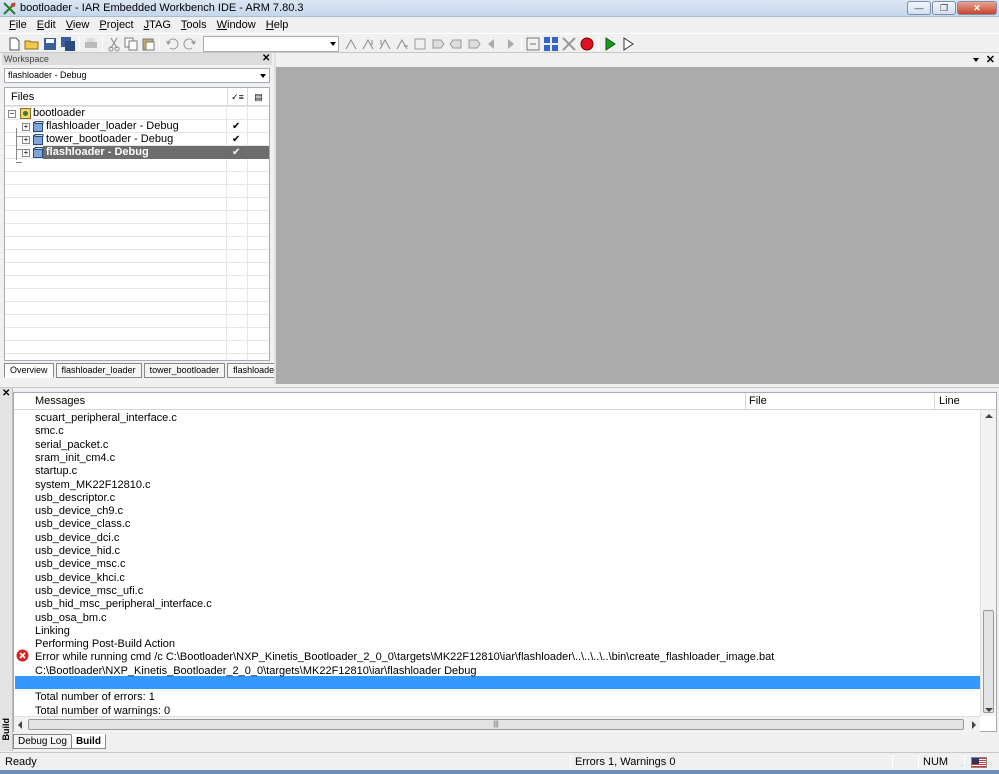  Describe the element at coordinates (106, 418) in the screenshot. I see `build-message-row: scuart_peripheral_interface.c` at that location.